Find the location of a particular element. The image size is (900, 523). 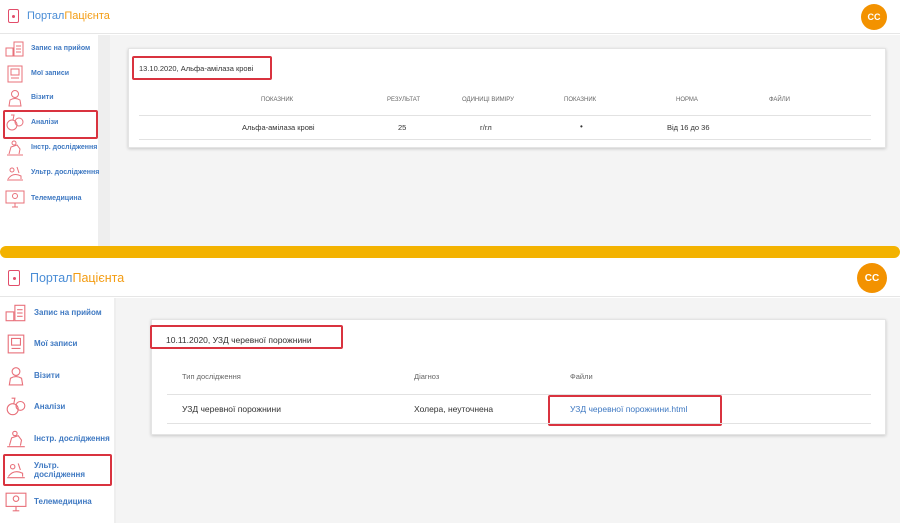

column-header: Тип дослідження is located at coordinates (211, 376).